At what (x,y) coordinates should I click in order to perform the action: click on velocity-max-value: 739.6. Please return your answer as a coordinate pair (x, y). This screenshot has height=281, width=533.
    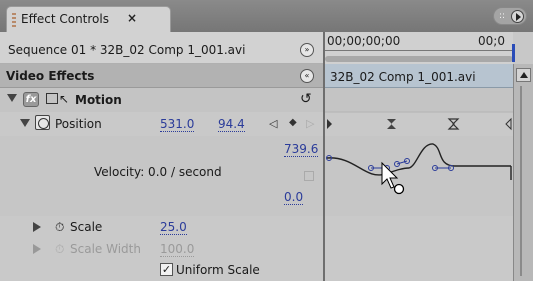
    Looking at the image, I should click on (301, 149).